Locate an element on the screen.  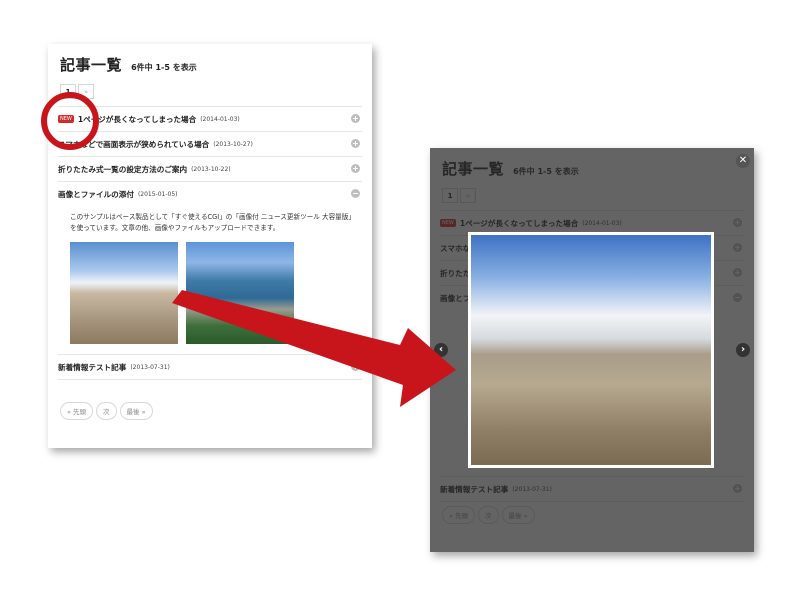
arrow-shape is located at coordinates (314, 348).